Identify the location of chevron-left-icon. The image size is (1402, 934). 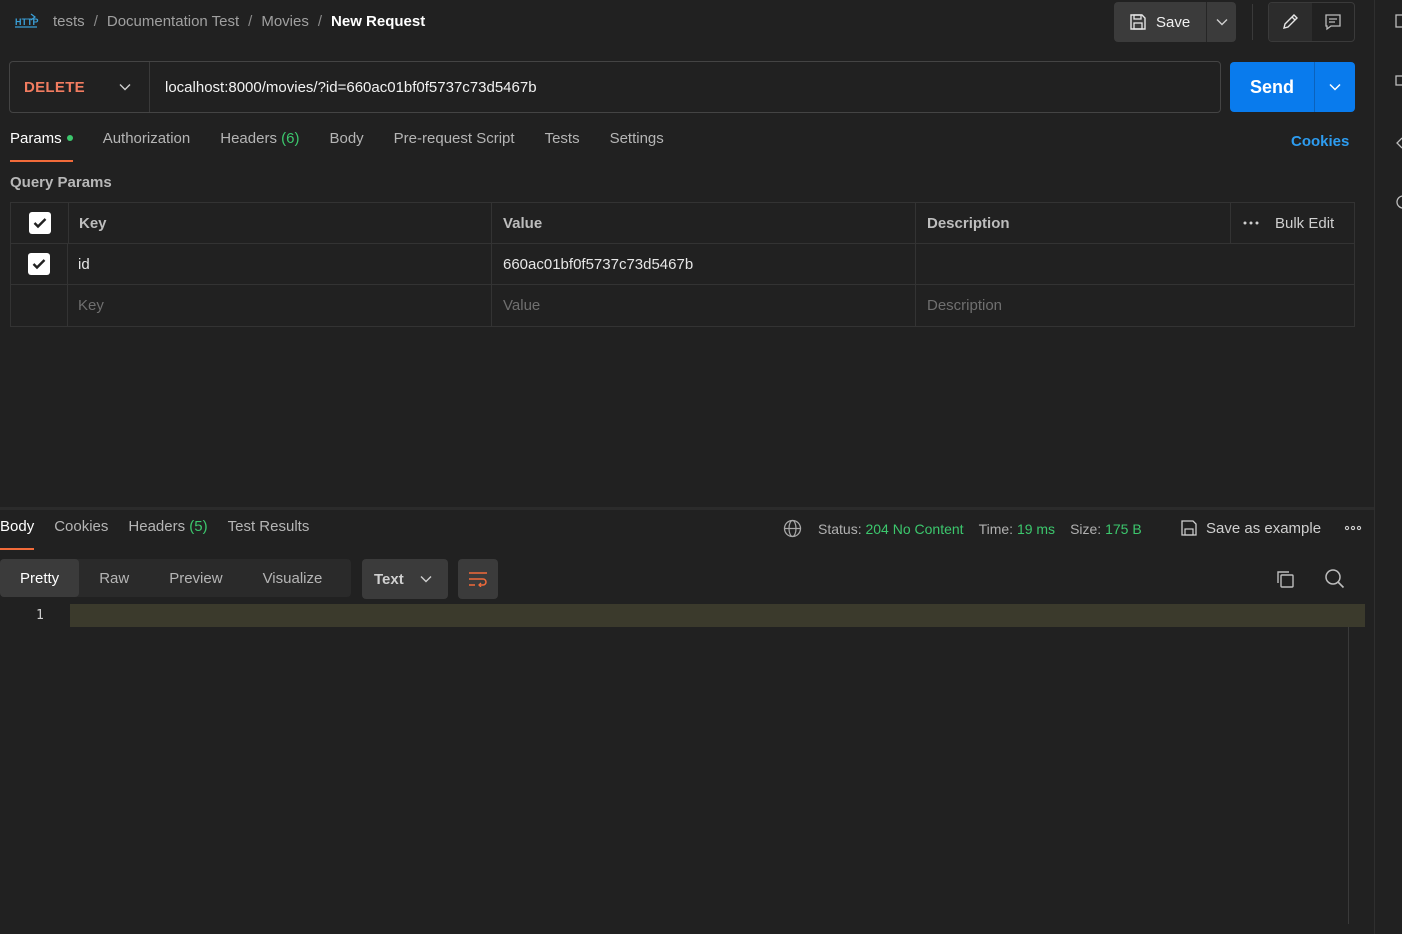
(1398, 143).